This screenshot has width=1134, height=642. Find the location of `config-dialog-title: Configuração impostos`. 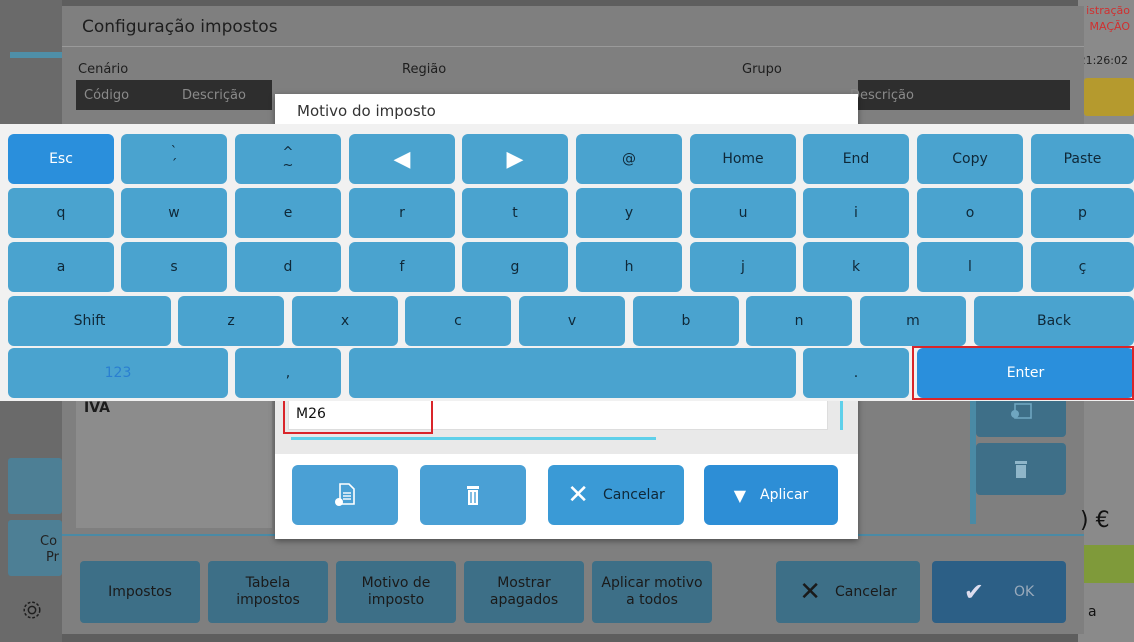

config-dialog-title: Configuração impostos is located at coordinates (180, 27).